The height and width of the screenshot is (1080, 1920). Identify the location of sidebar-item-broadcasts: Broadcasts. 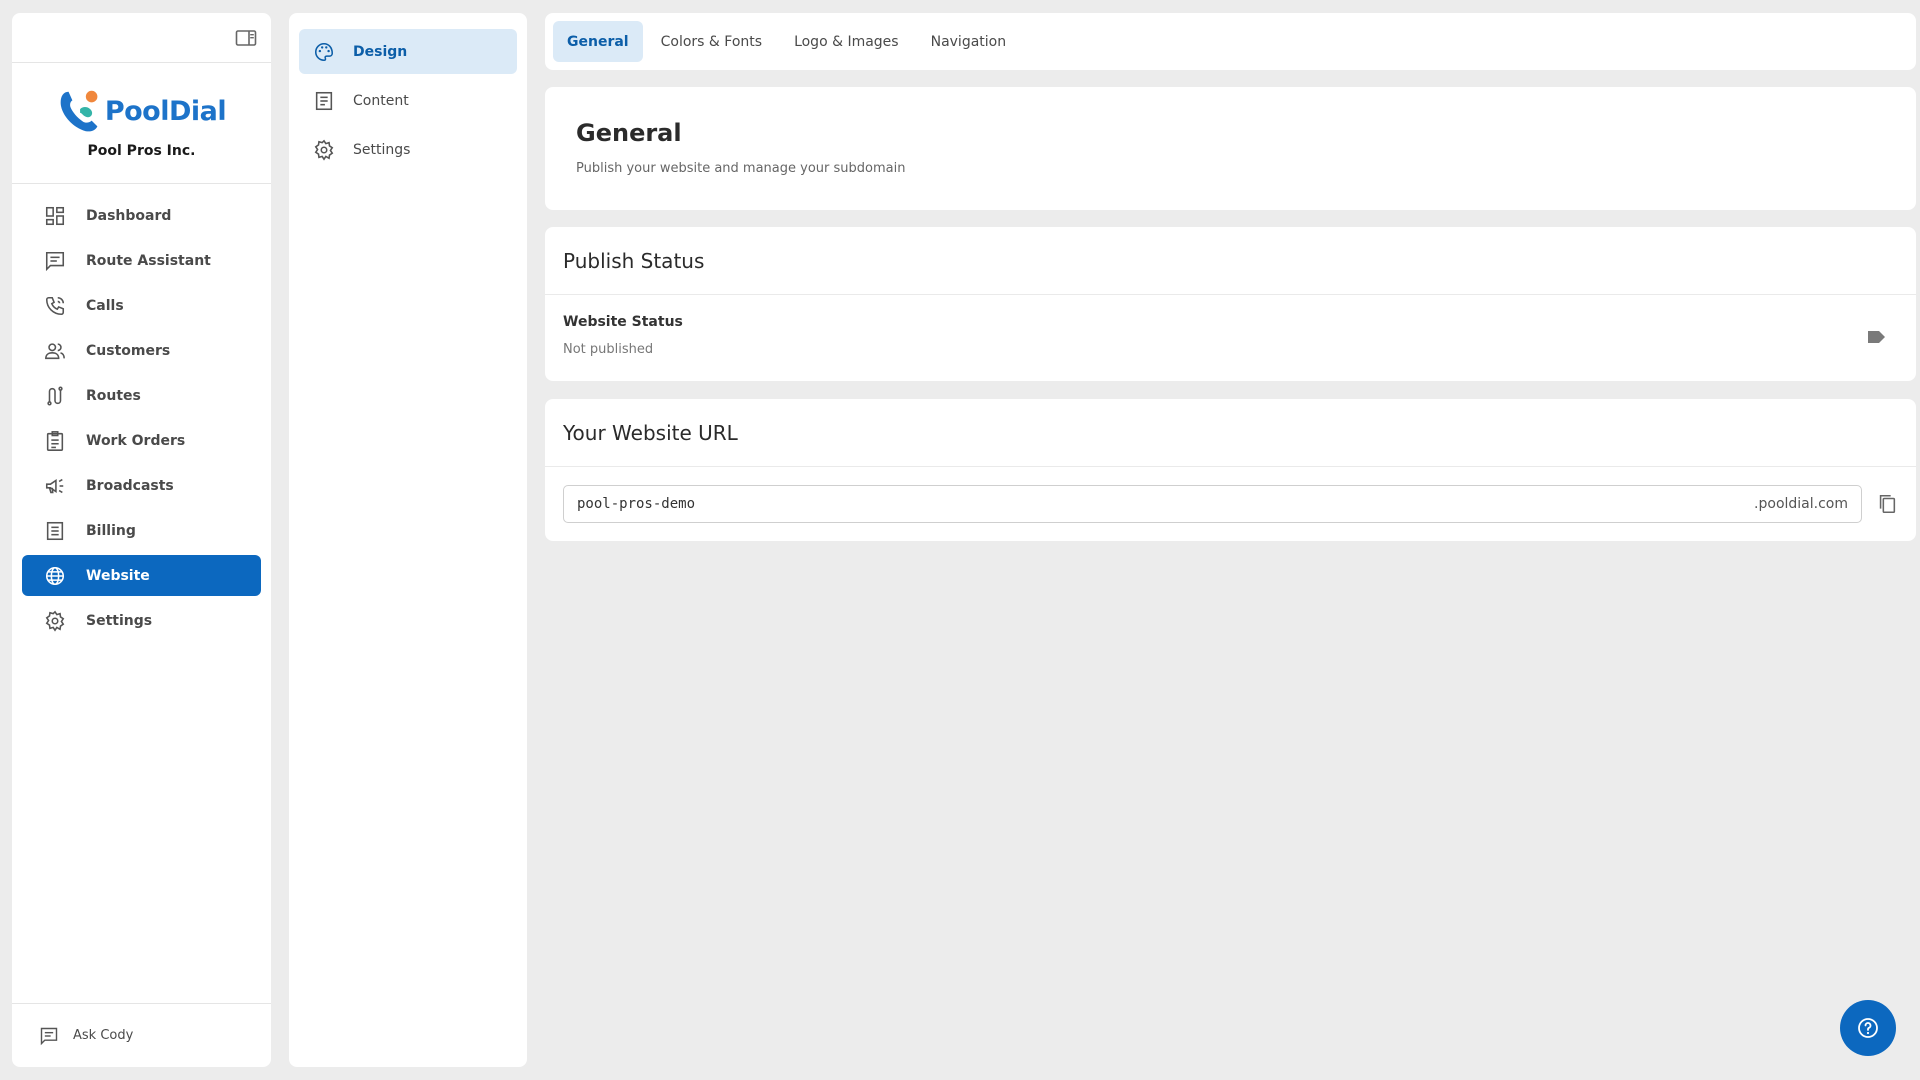
(141, 485).